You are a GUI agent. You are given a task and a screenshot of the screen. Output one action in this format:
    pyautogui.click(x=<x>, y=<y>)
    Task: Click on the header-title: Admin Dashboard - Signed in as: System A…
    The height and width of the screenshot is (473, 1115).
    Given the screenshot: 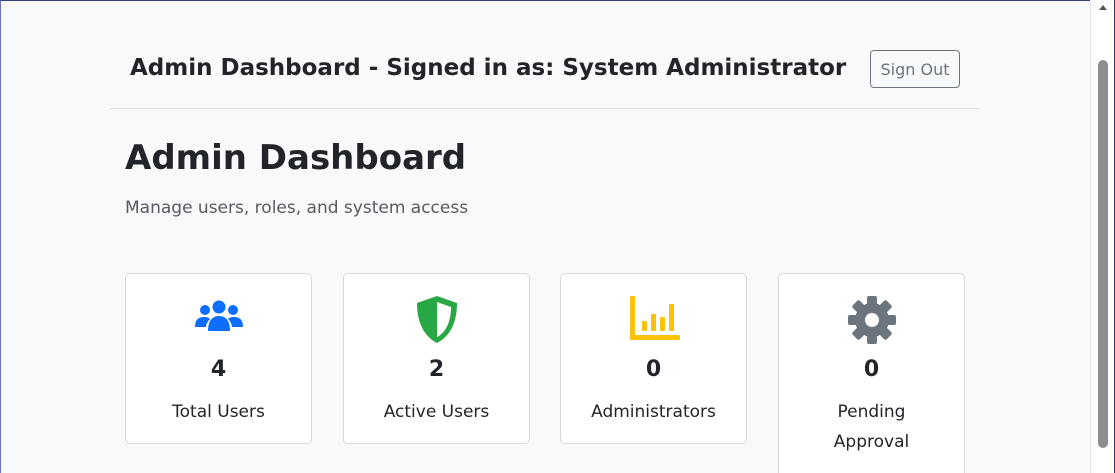 What is the action you would take?
    pyautogui.click(x=488, y=68)
    